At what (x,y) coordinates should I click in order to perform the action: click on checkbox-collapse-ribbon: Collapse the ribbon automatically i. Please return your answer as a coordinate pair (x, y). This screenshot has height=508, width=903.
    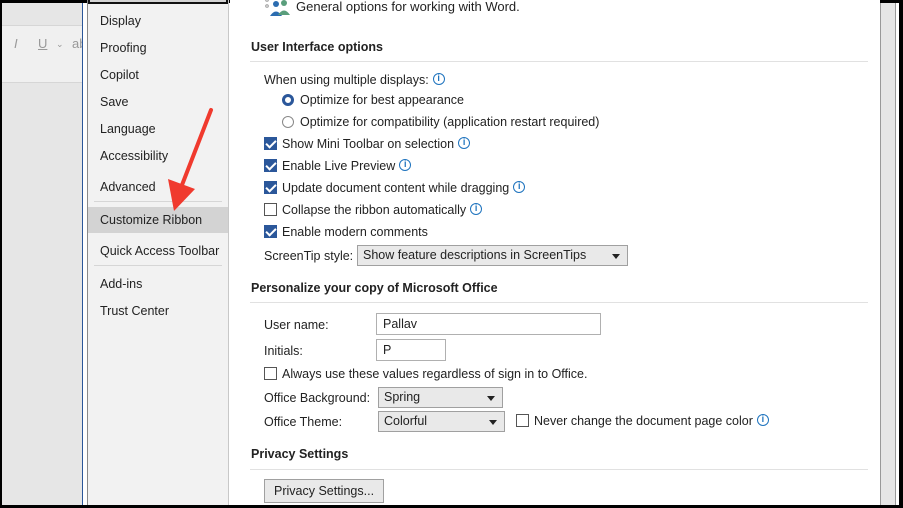
    Looking at the image, I should click on (373, 210).